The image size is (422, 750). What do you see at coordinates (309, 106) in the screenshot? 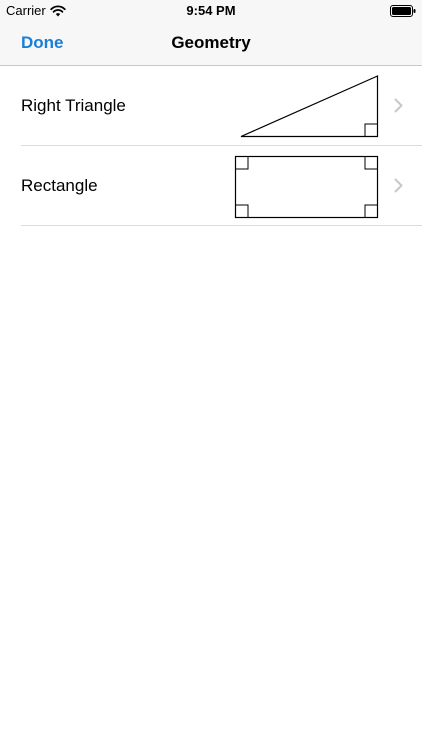
I see `right-triangle-icon` at bounding box center [309, 106].